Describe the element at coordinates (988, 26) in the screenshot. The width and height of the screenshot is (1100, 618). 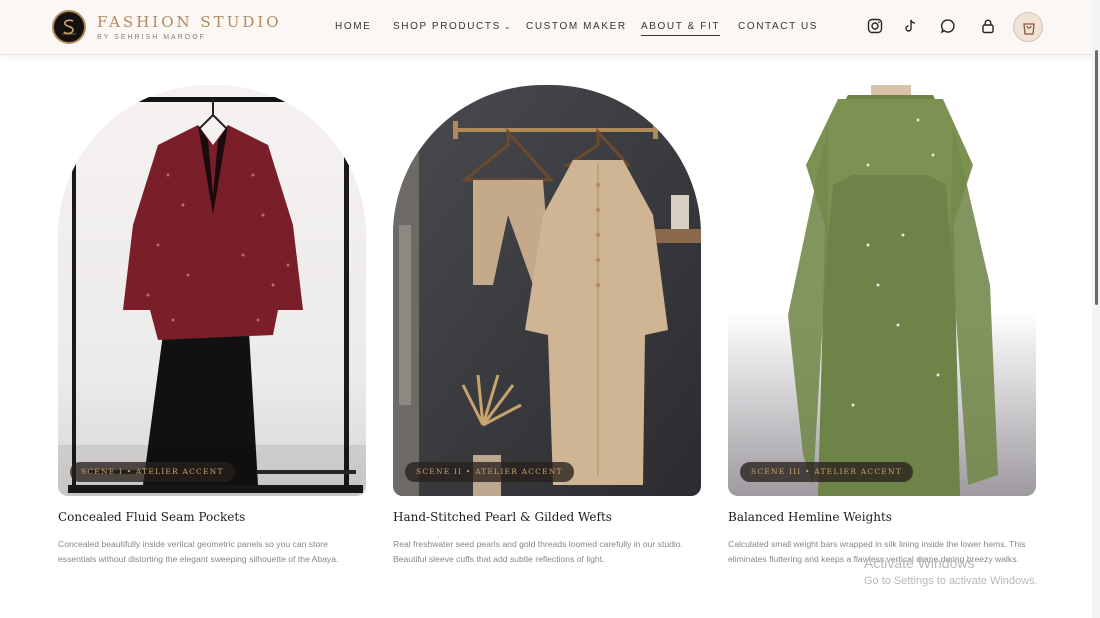
I see `lock-icon` at that location.